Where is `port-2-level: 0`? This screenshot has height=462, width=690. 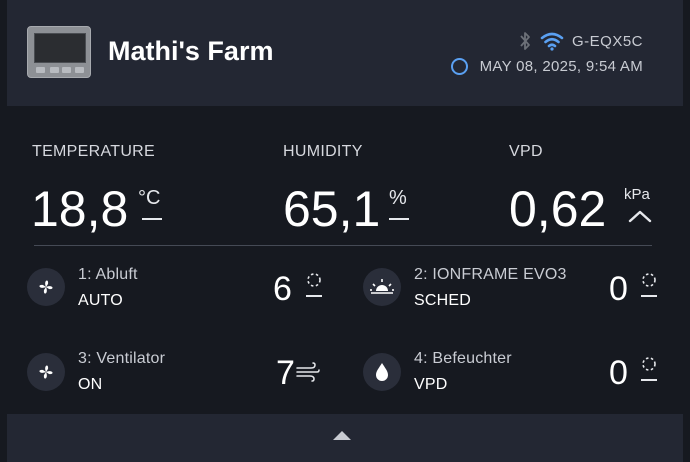 port-2-level: 0 is located at coordinates (618, 289).